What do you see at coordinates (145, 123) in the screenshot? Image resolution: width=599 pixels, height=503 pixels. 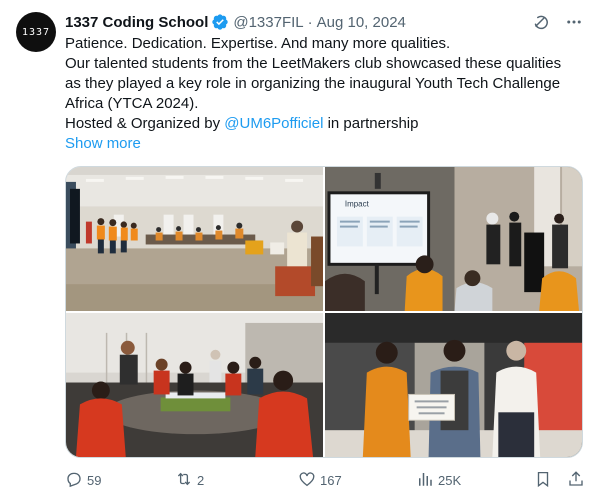 I see `hosted-text: Hosted & Organized by` at bounding box center [145, 123].